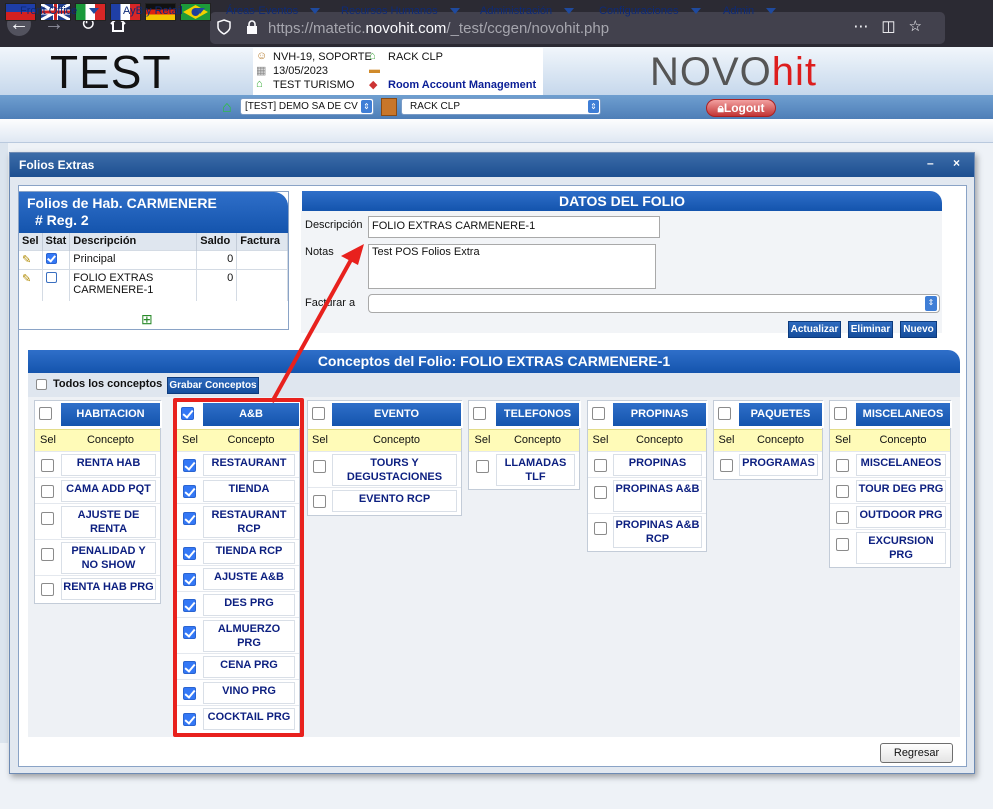 The image size is (993, 809). I want to click on concept-row: PROGRAMAS, so click(768, 464).